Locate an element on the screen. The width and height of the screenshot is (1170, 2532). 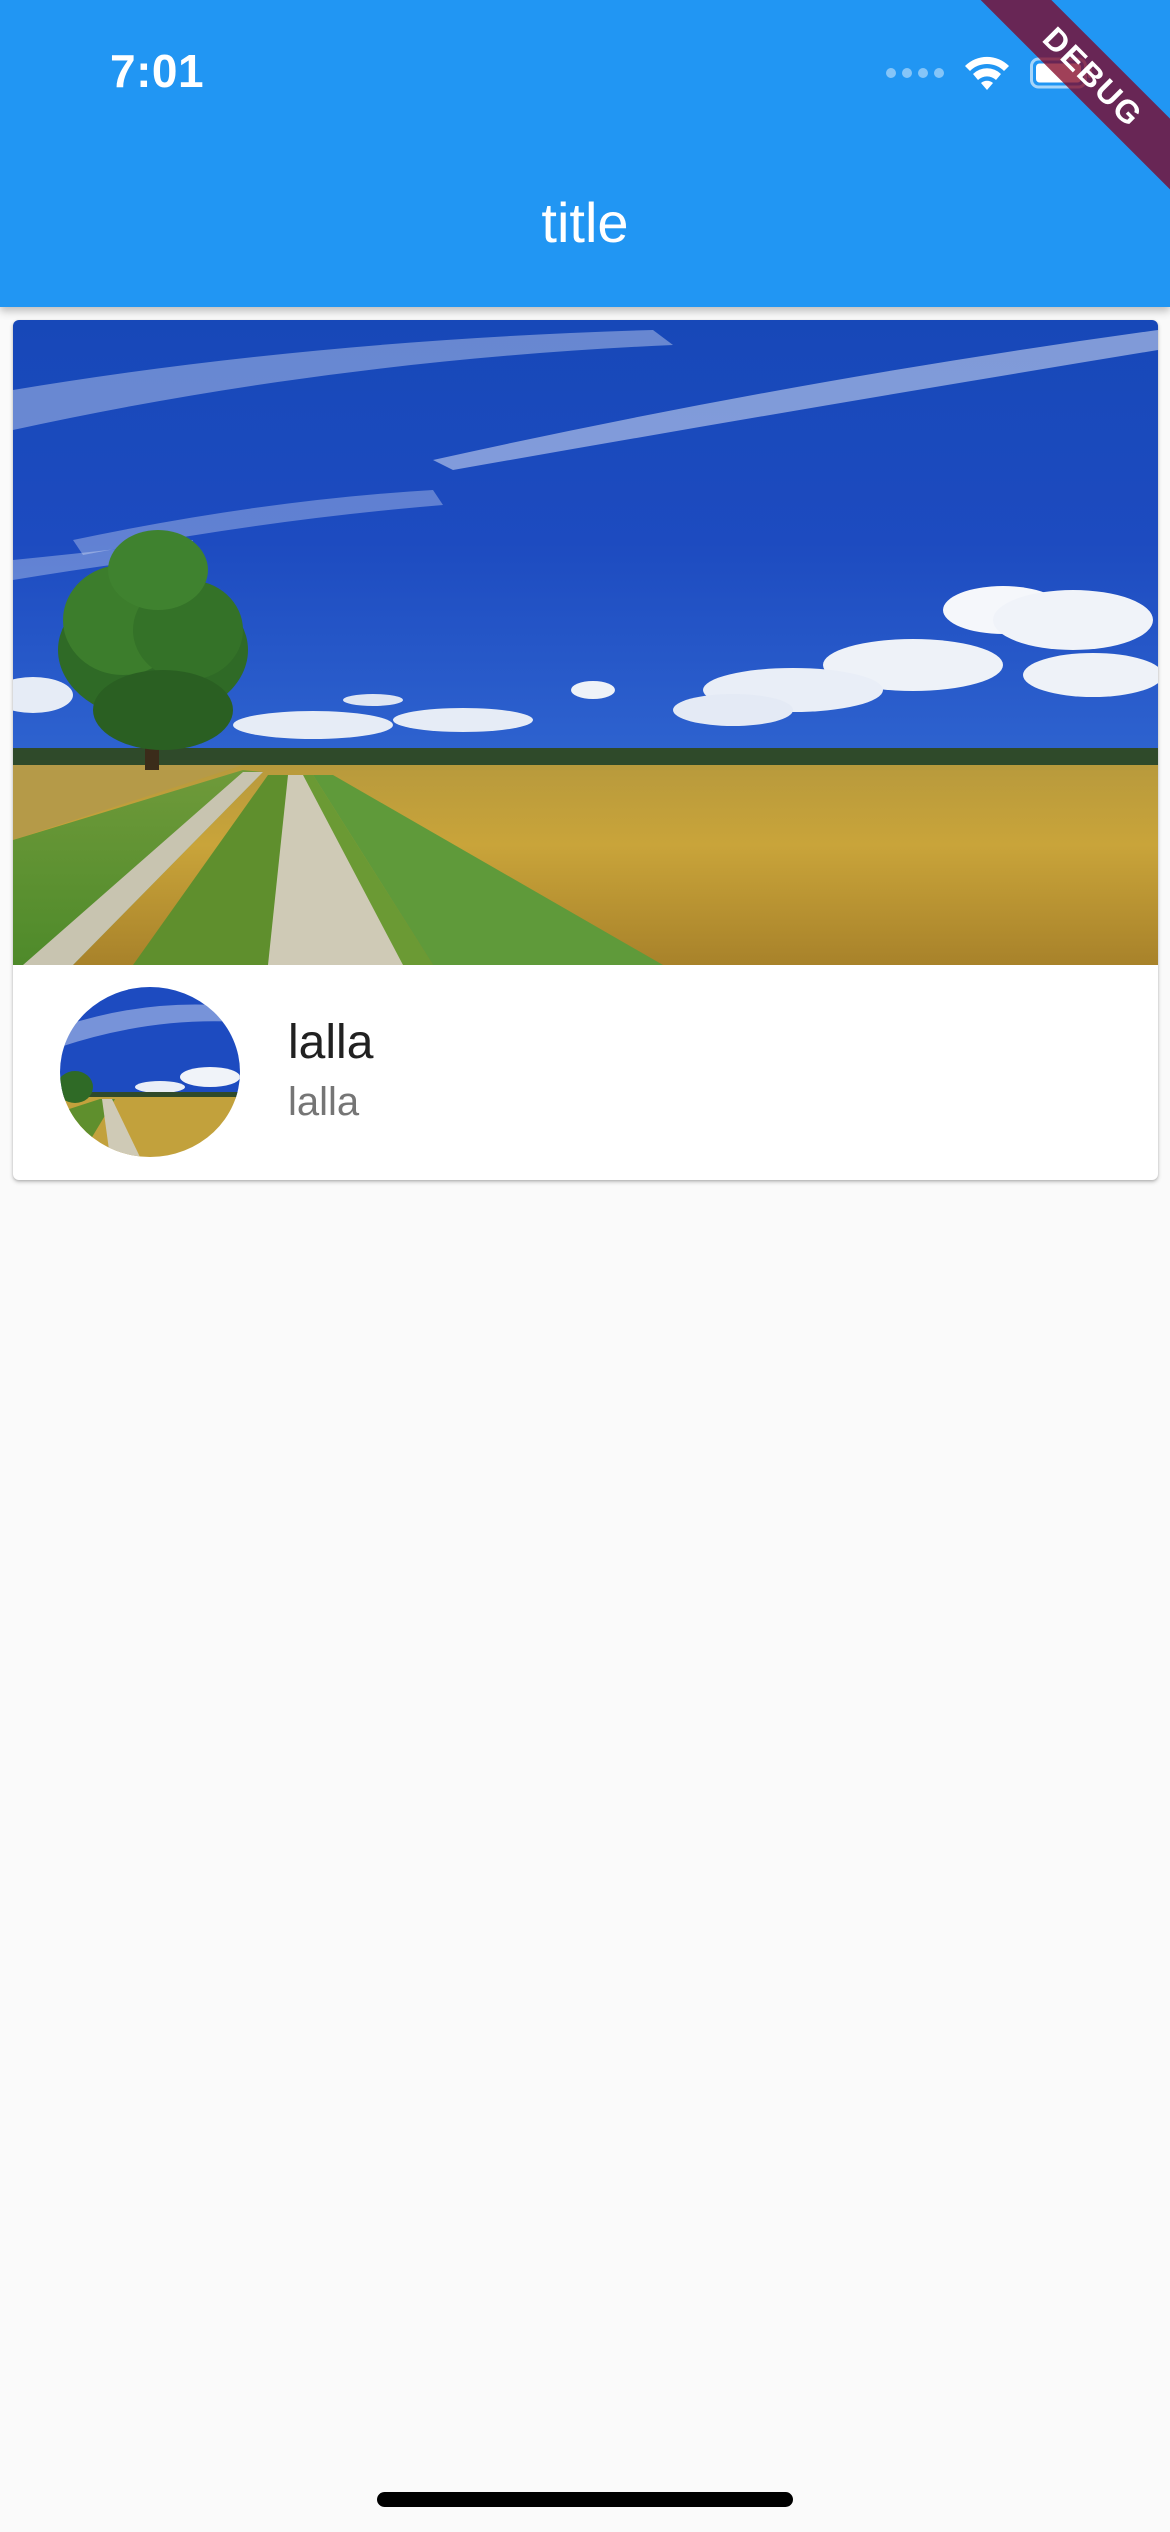
card-subtitle: lalla is located at coordinates (324, 1102).